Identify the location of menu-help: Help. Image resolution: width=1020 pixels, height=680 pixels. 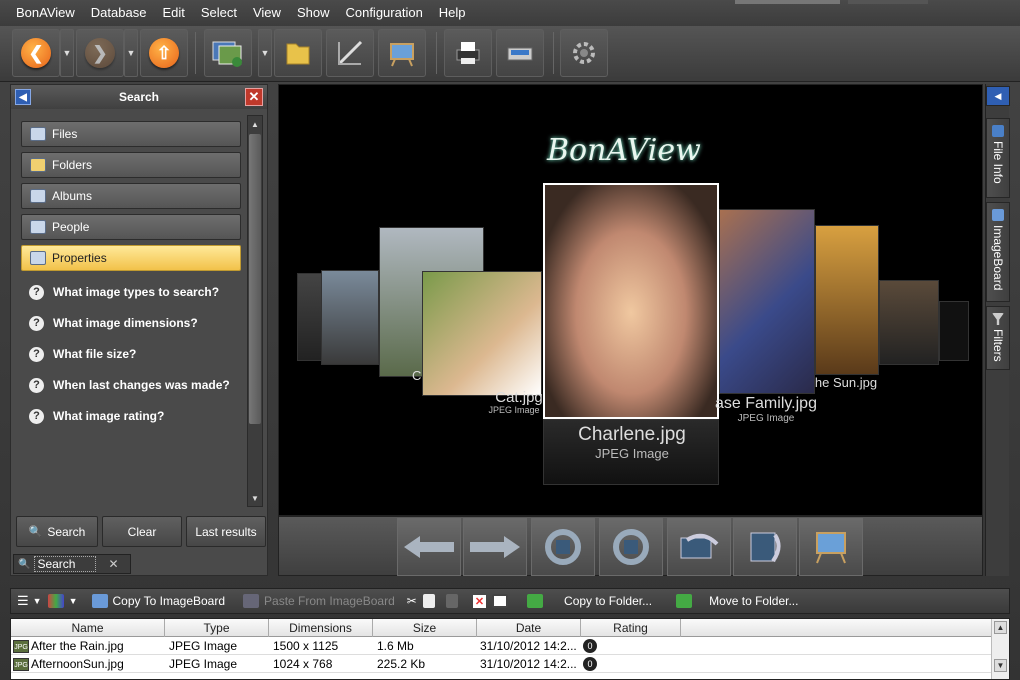
(452, 13).